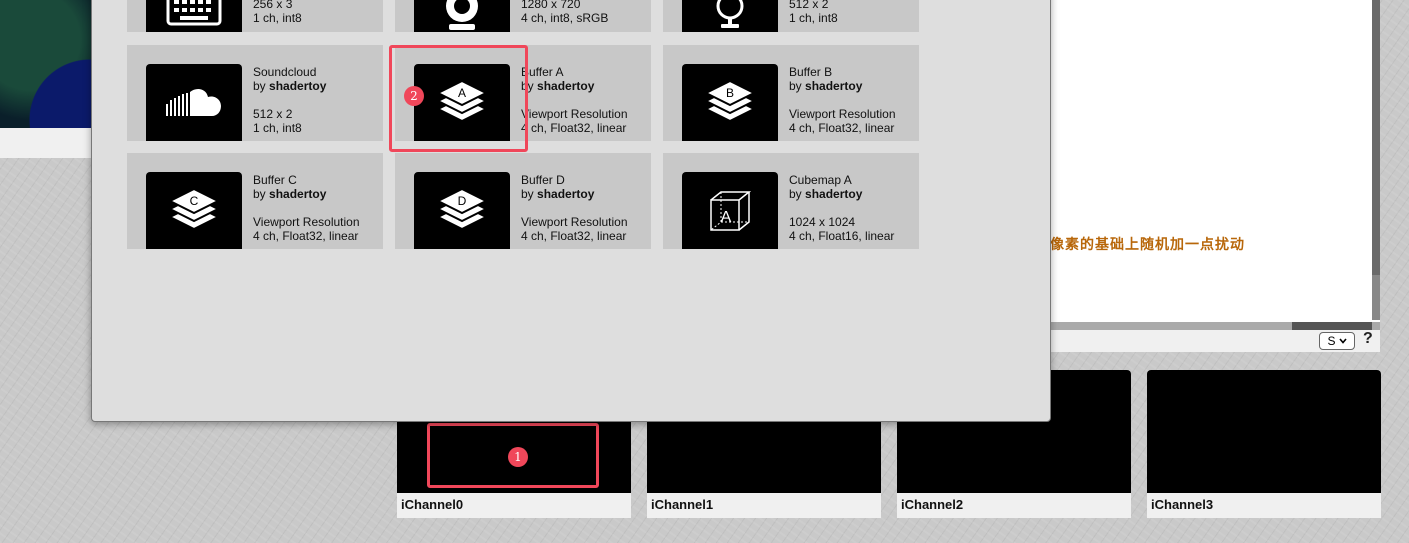 This screenshot has height=543, width=1409. I want to click on input-tile-webcam: 1280 x 720 4 ch, int8, sRGB, so click(523, 16).